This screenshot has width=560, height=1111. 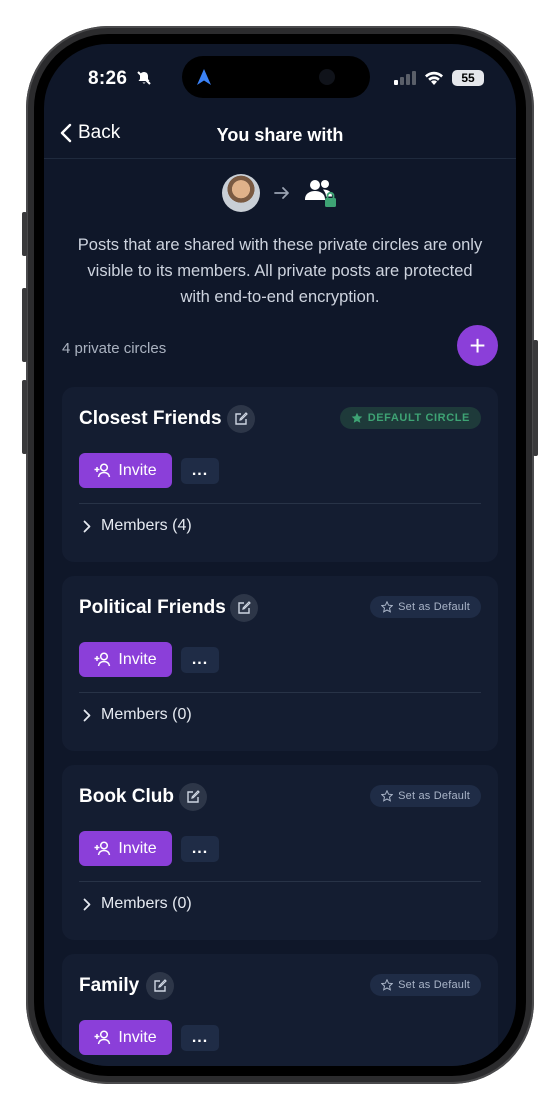 I want to click on wifi-icon, so click(x=434, y=78).